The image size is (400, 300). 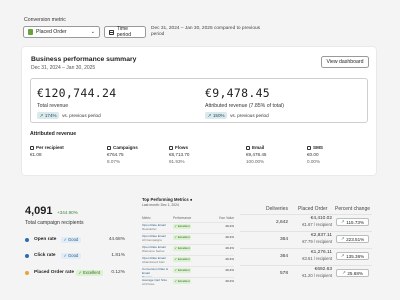 I want to click on per-recipient-value: €7.79 / recipient, so click(x=317, y=242).